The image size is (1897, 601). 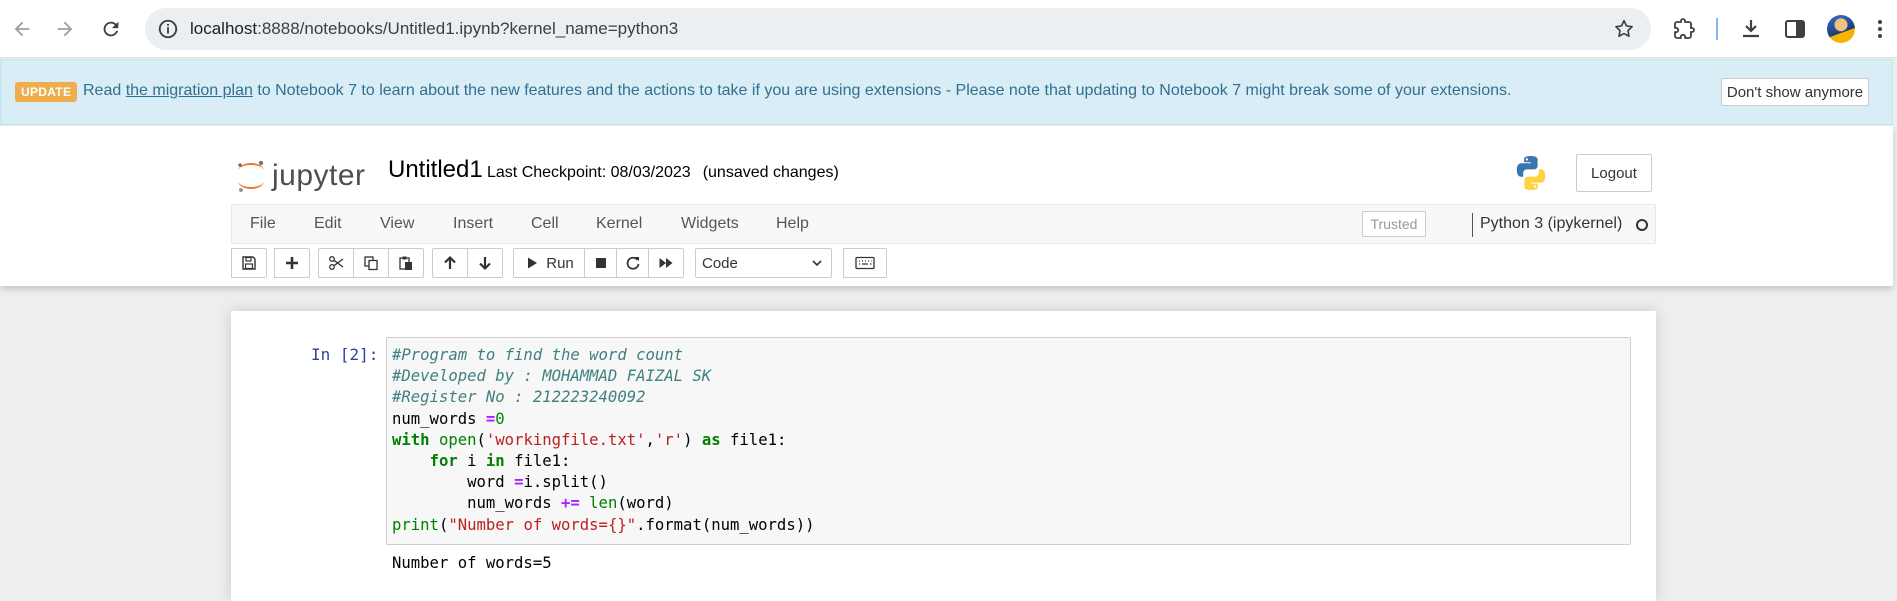 I want to click on menu-widgets: Widgets, so click(x=710, y=224).